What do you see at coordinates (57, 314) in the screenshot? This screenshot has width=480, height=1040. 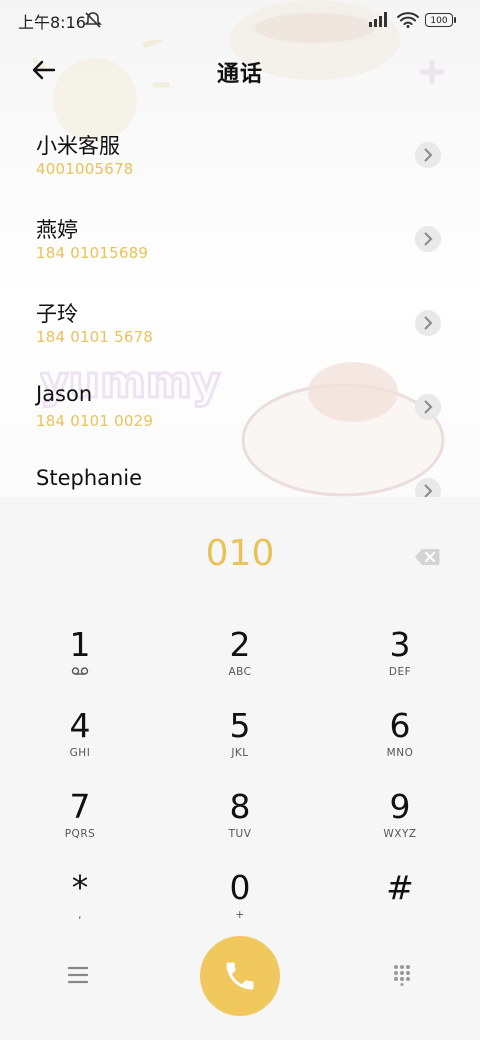 I see `contact-name: 子玲` at bounding box center [57, 314].